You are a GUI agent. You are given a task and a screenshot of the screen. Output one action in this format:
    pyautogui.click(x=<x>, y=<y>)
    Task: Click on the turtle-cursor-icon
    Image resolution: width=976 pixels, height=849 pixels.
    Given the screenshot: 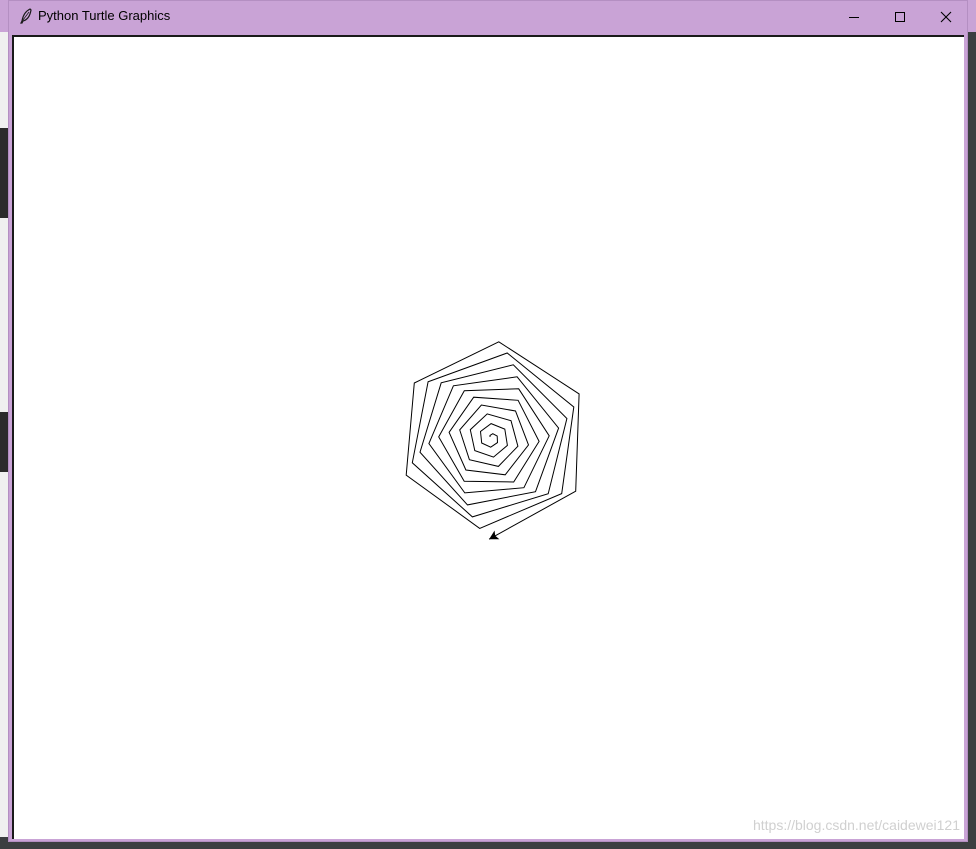 What is the action you would take?
    pyautogui.click(x=494, y=535)
    